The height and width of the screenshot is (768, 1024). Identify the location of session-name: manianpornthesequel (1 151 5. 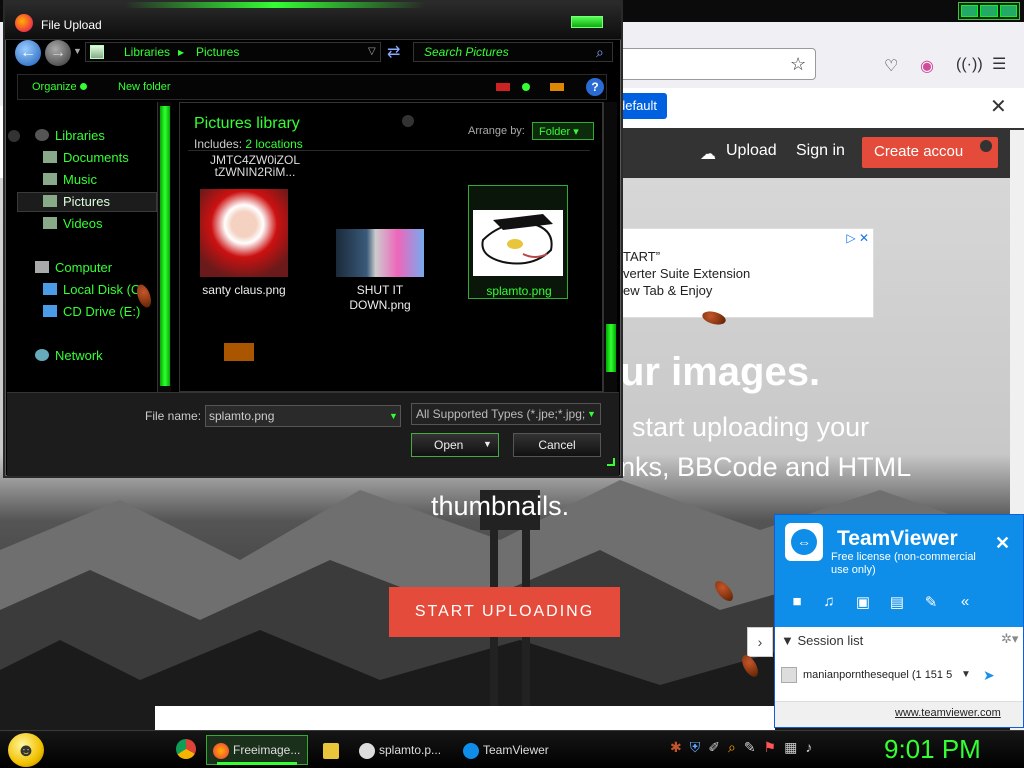
(877, 675).